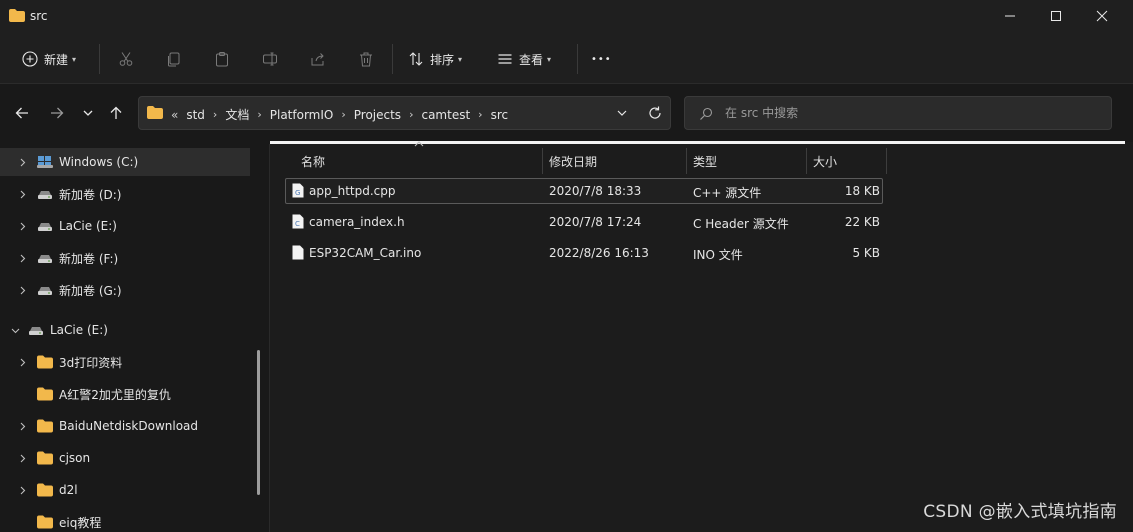 Image resolution: width=1133 pixels, height=532 pixels. I want to click on window-title: src, so click(39, 16).